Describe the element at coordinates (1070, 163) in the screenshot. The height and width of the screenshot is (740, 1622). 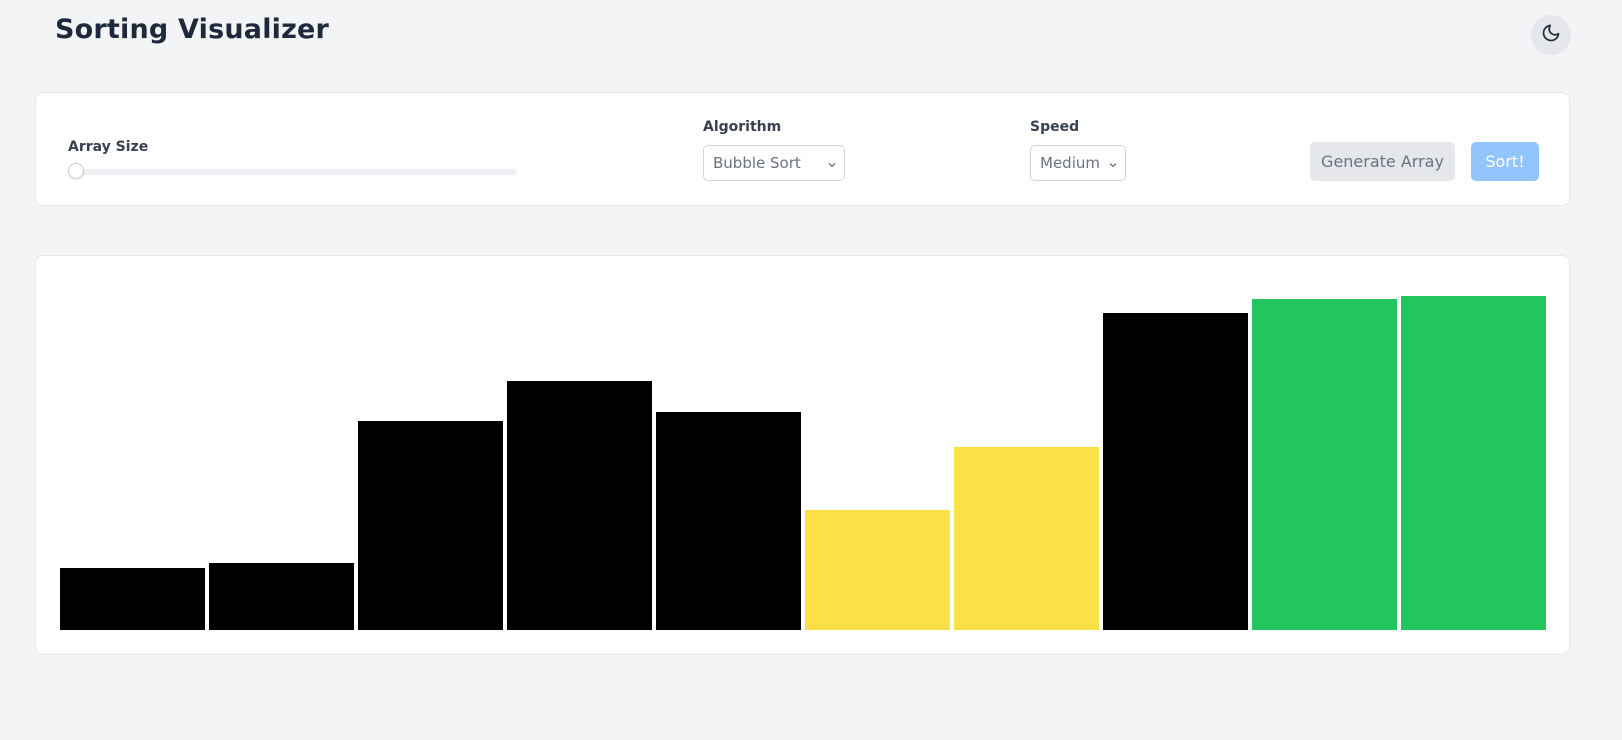
I see `speed-select-value: Medium` at that location.